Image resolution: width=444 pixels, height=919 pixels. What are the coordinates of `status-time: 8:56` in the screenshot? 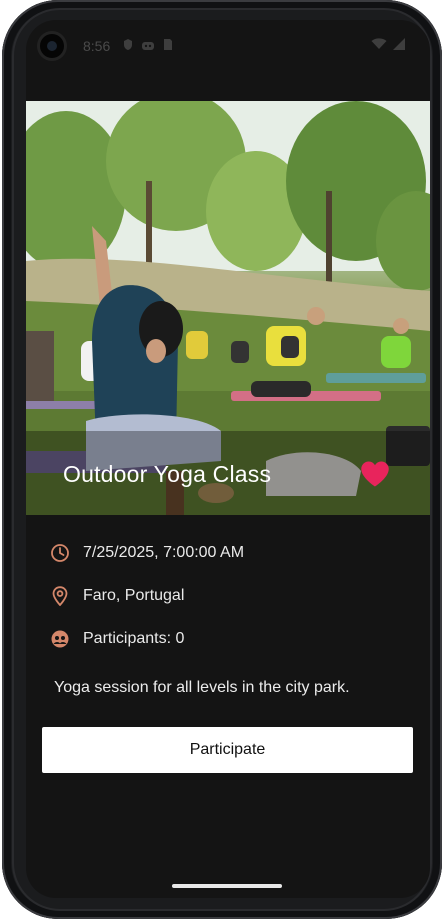 It's located at (97, 46).